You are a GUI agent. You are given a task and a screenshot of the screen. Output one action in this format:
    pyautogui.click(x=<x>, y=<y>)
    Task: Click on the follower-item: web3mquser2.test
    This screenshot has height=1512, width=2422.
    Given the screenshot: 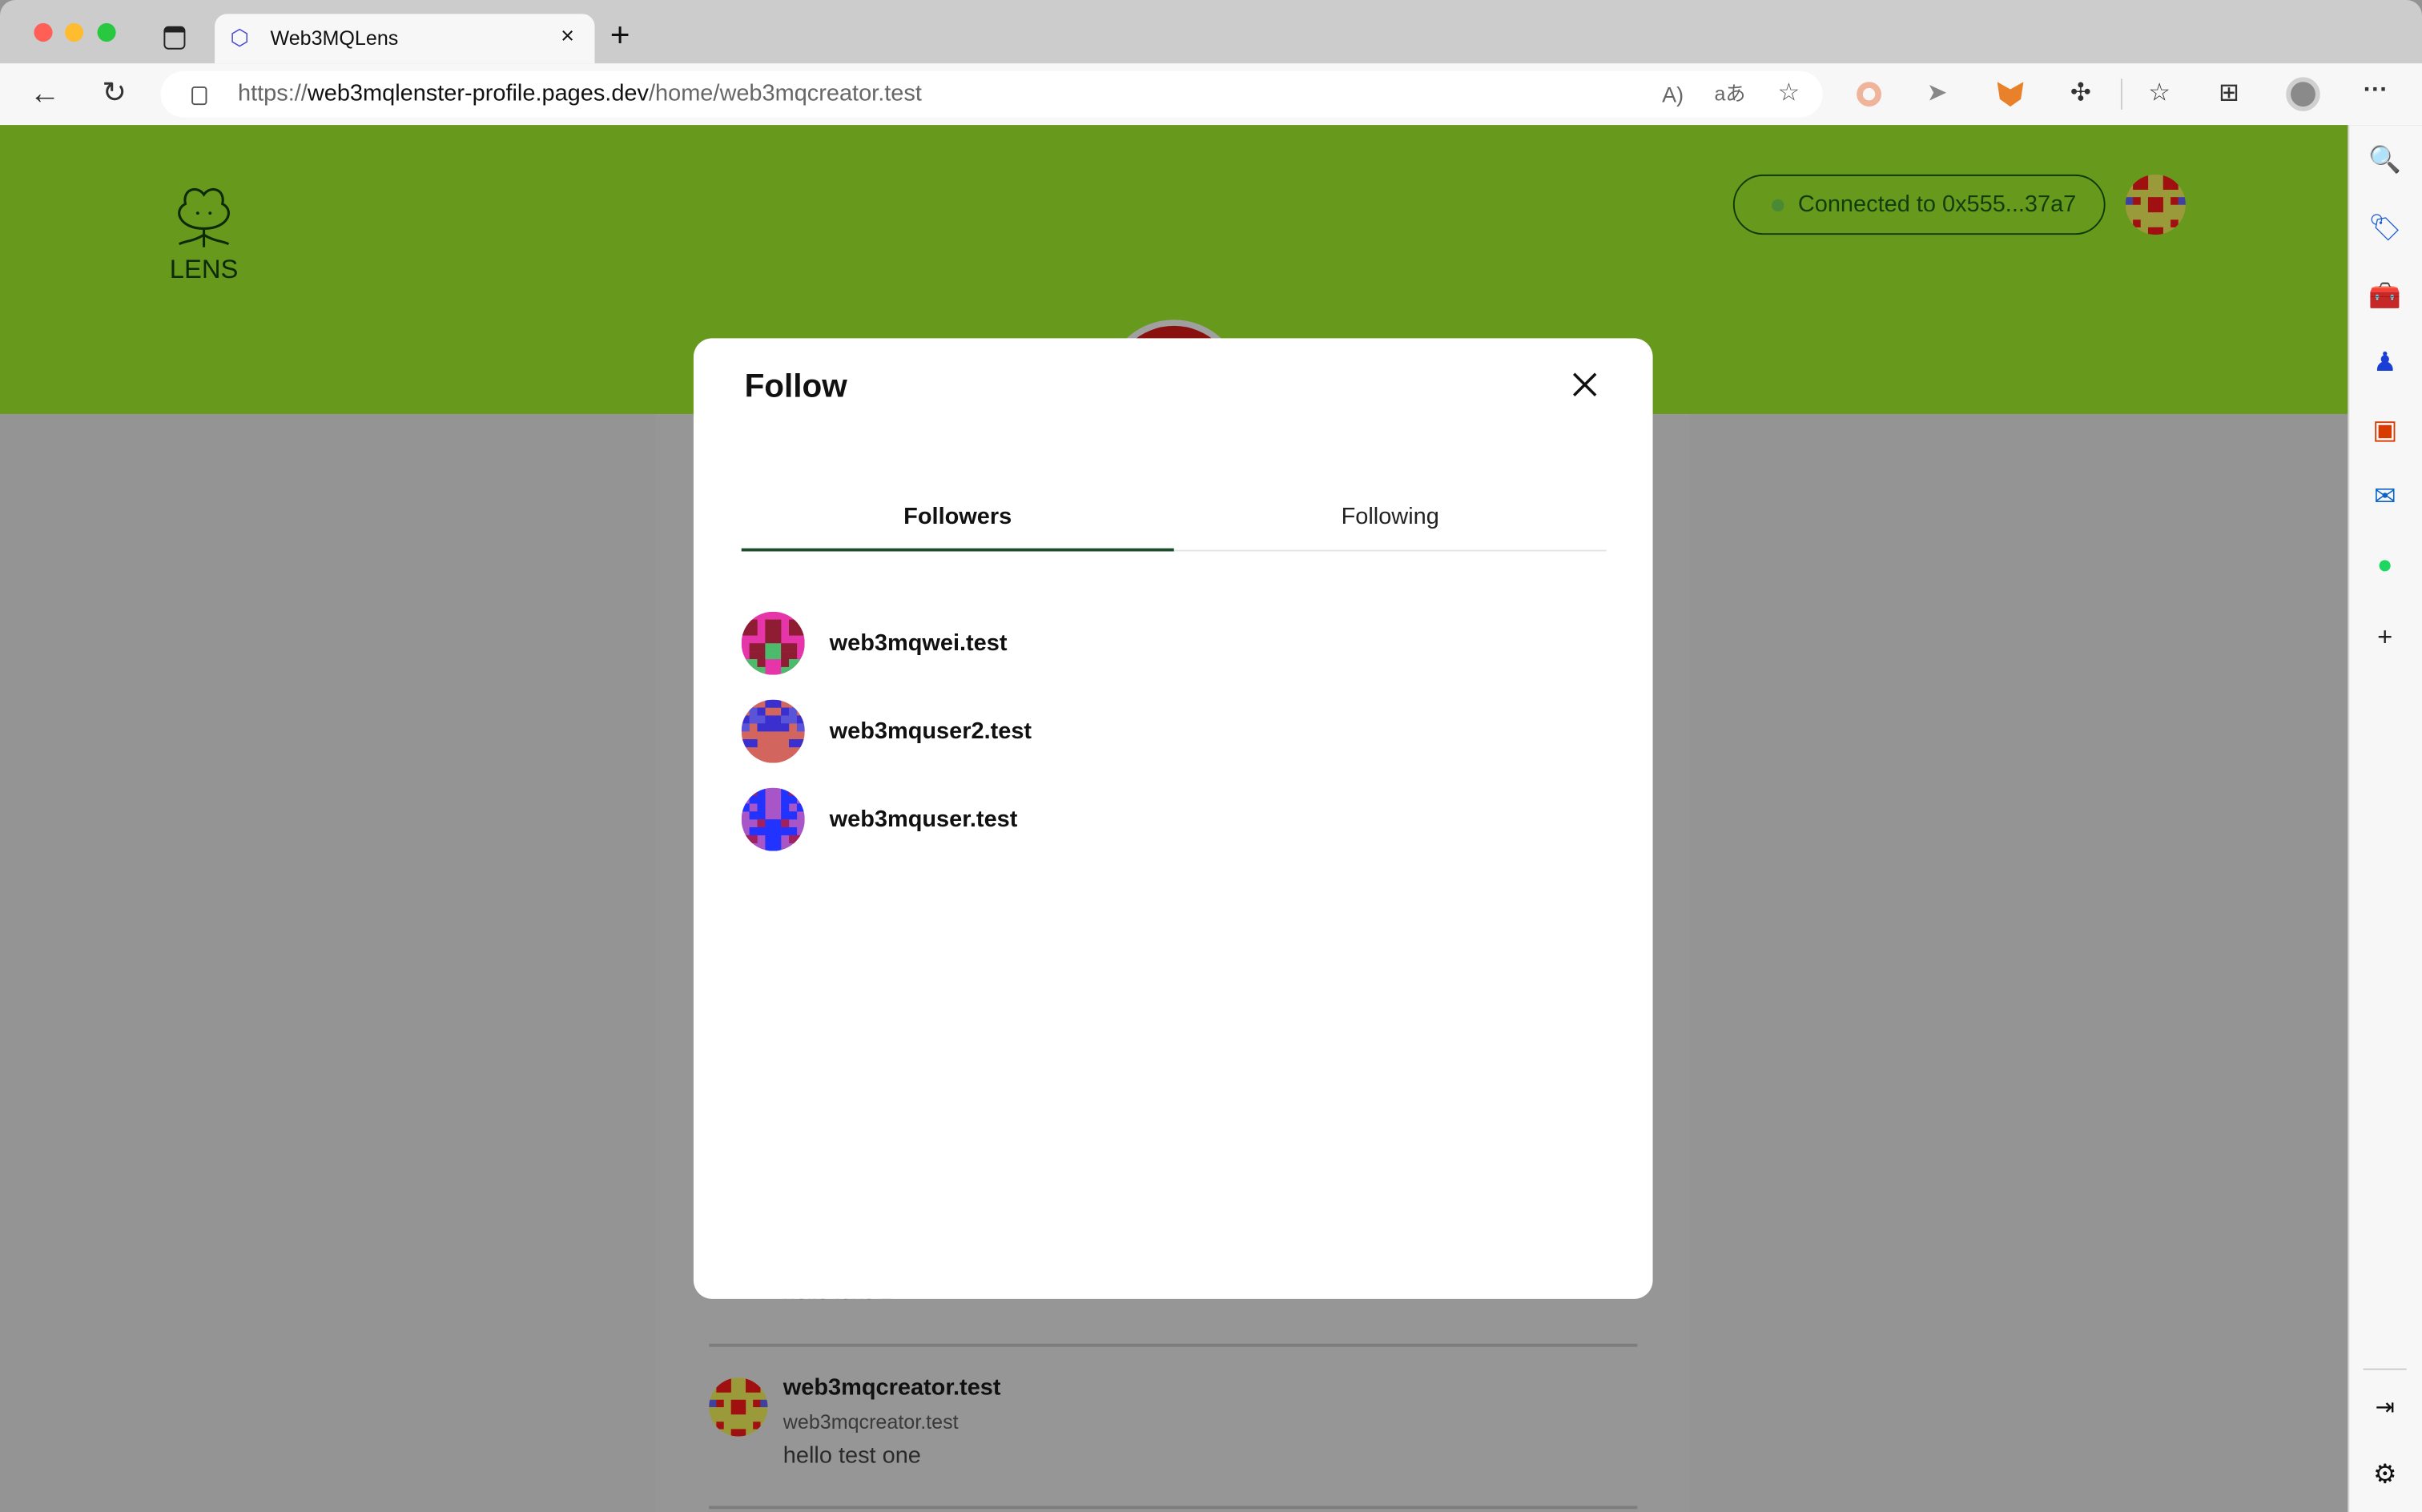 What is the action you would take?
    pyautogui.click(x=886, y=731)
    